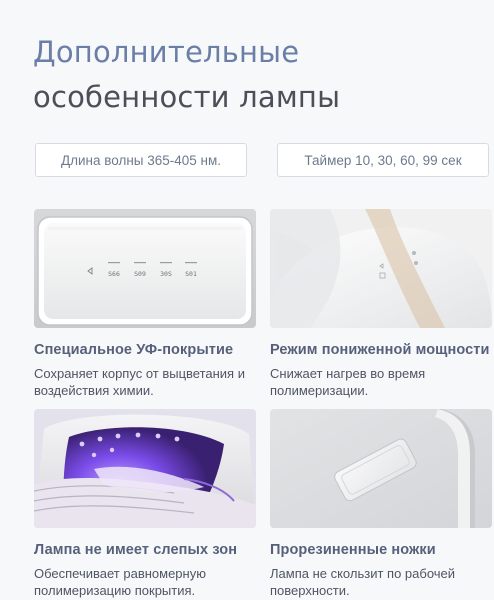 The width and height of the screenshot is (494, 600). Describe the element at coordinates (186, 75) in the screenshot. I see `page-title: Дополнительные особенности лампы` at that location.